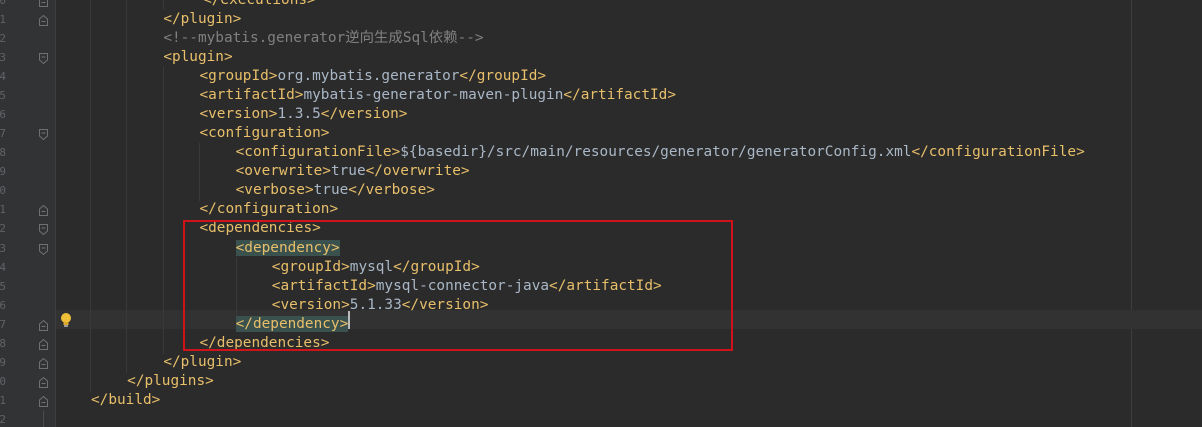 This screenshot has width=1202, height=427. Describe the element at coordinates (3, 343) in the screenshot. I see `line-number: 8` at that location.